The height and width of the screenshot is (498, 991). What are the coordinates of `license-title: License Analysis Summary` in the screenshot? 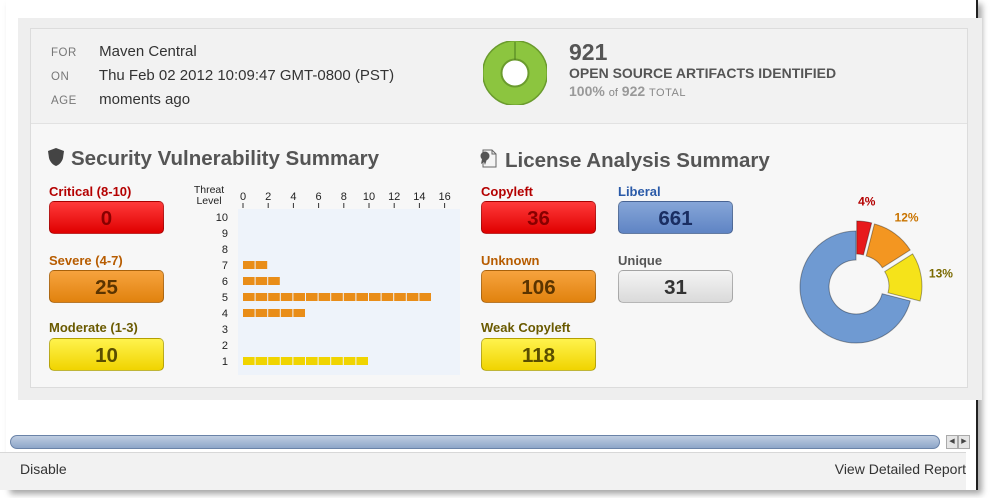 It's located at (637, 160).